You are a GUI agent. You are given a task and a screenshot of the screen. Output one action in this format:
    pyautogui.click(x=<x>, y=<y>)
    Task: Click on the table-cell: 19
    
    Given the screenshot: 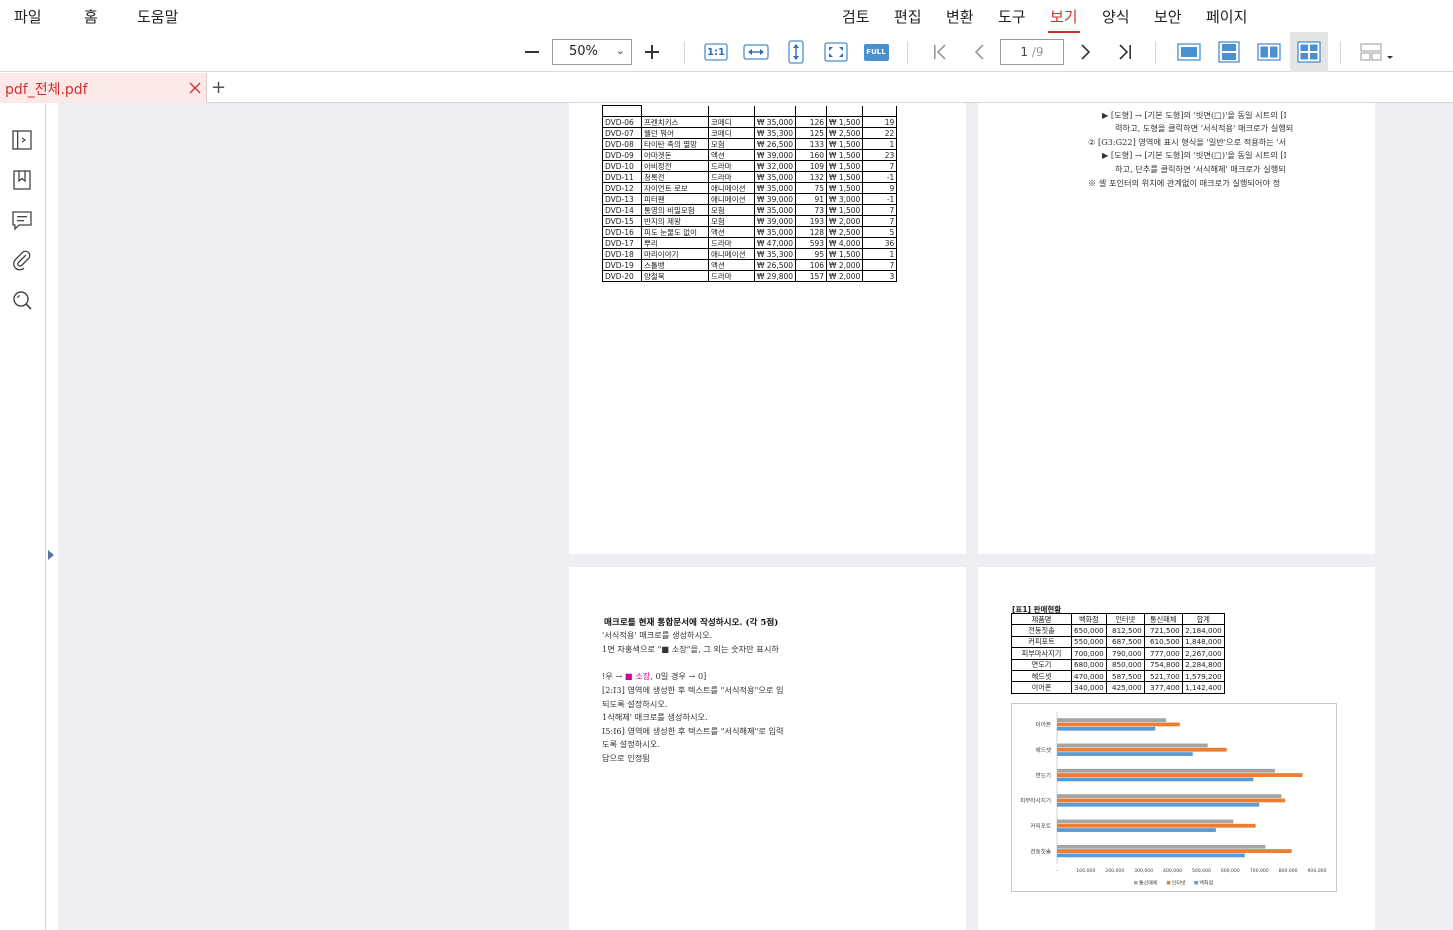 What is the action you would take?
    pyautogui.click(x=880, y=122)
    